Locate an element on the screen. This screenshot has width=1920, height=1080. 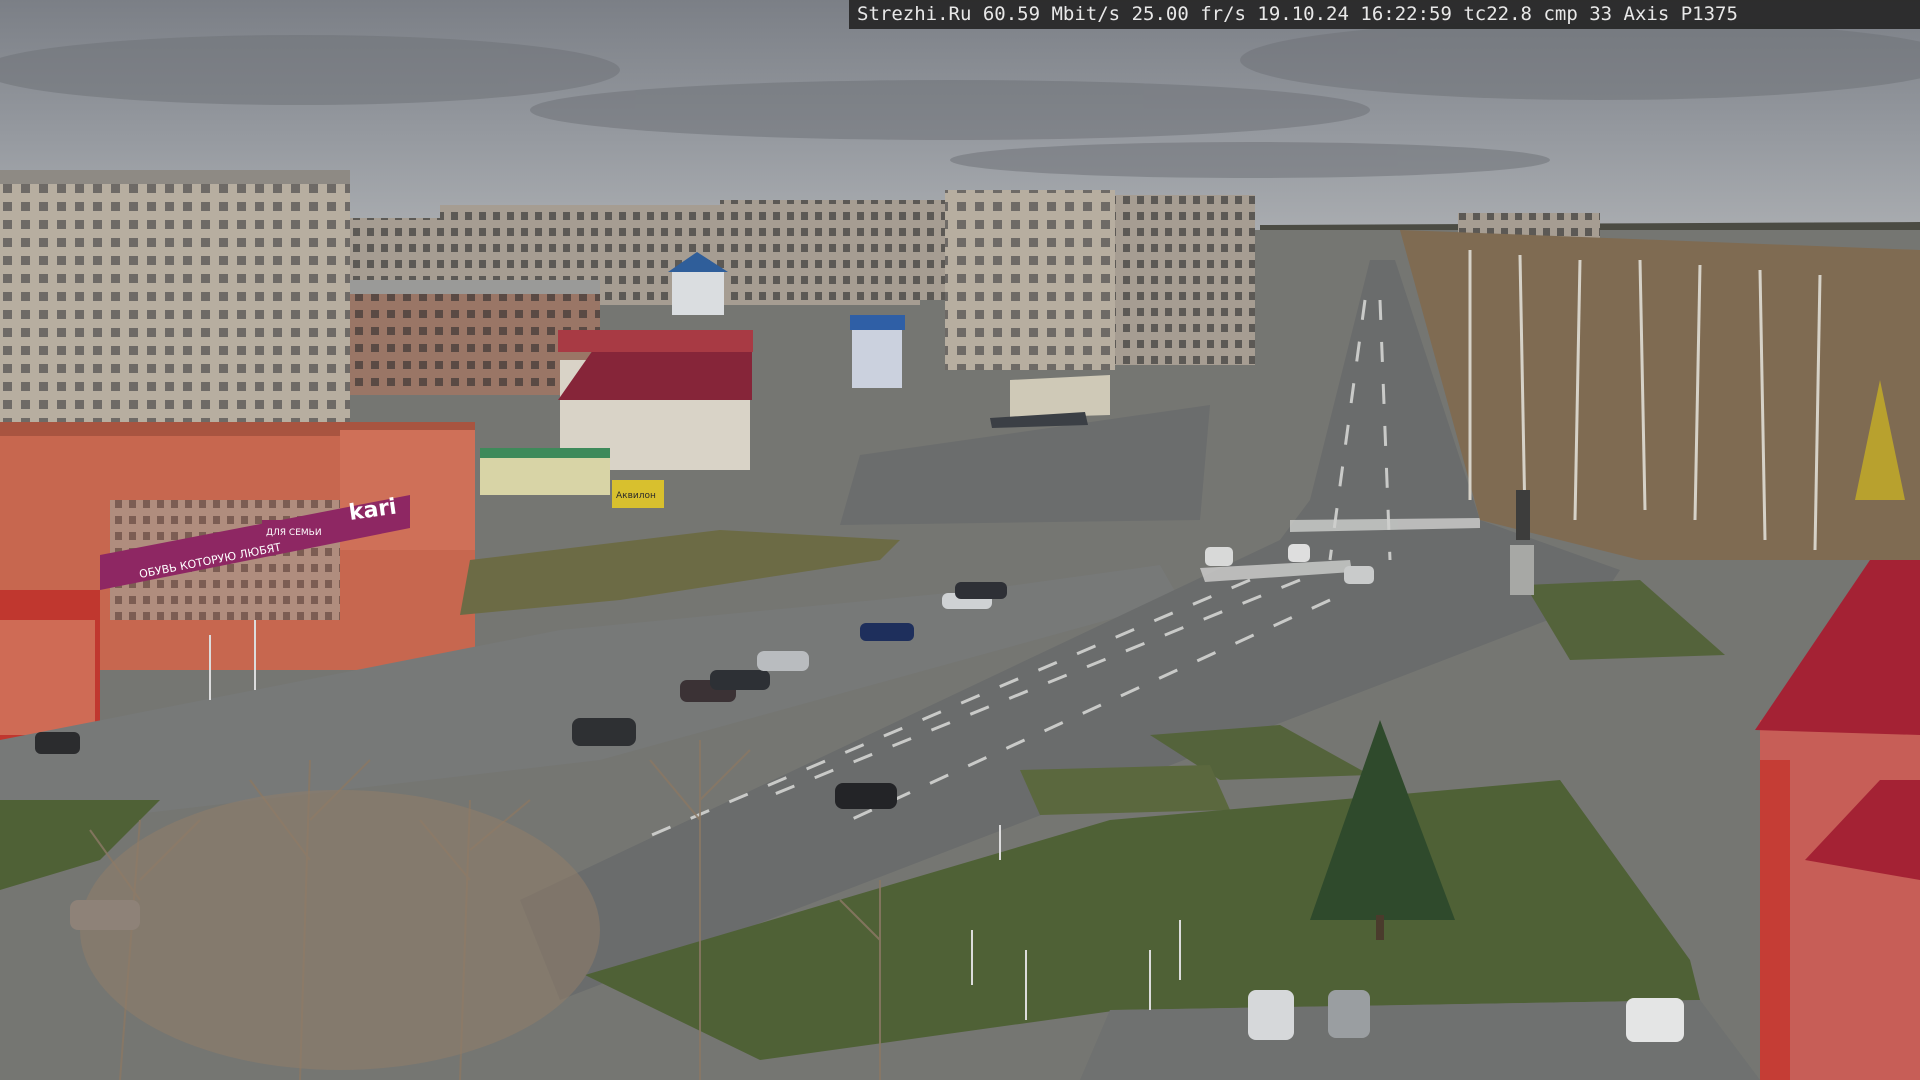
osd-framerate: 25.00 fr/s is located at coordinates (1188, 14).